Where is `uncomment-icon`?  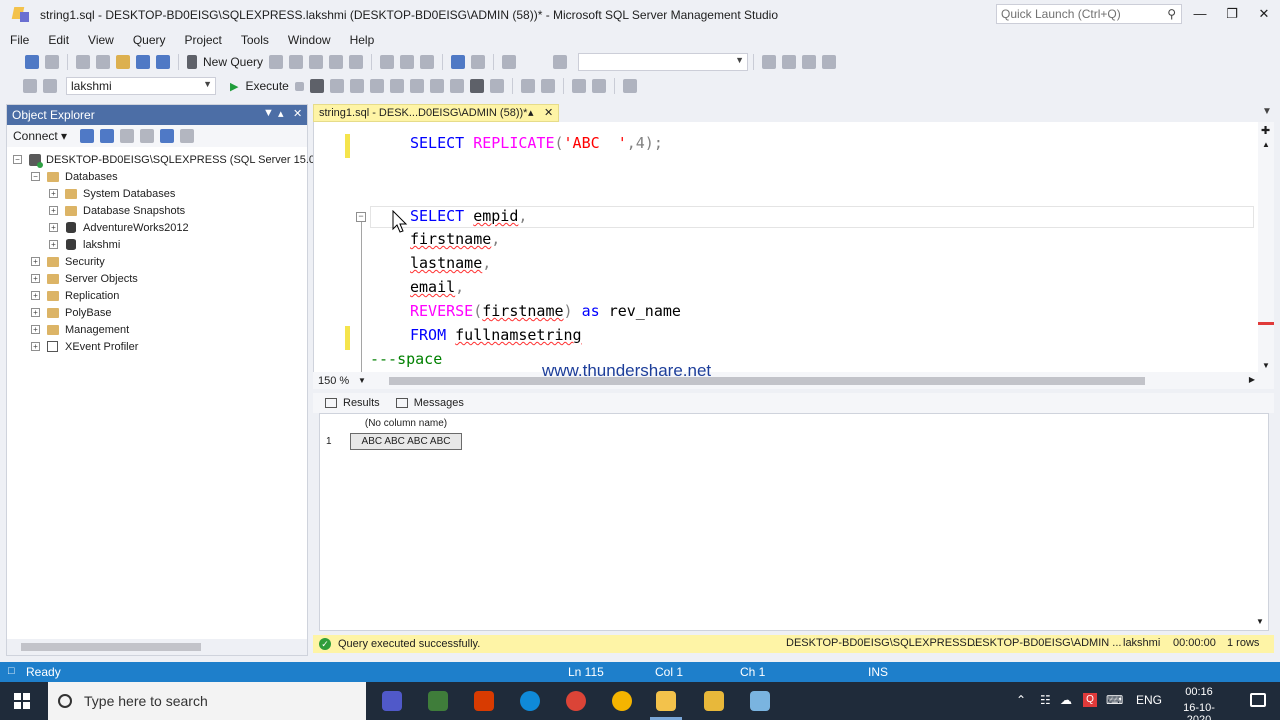 uncomment-icon is located at coordinates (547, 86).